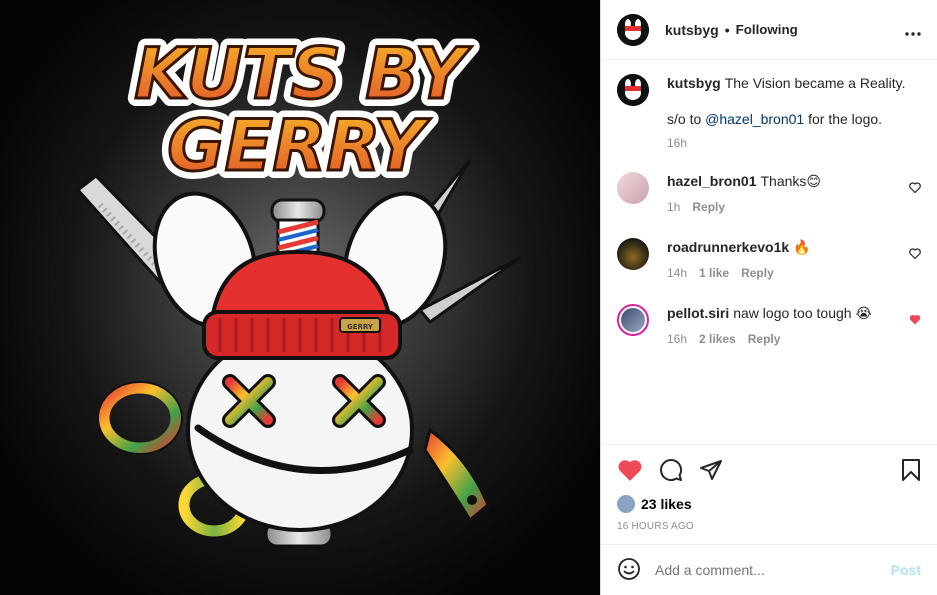 Image resolution: width=937 pixels, height=595 pixels. Describe the element at coordinates (773, 570) in the screenshot. I see `comment-input` at that location.